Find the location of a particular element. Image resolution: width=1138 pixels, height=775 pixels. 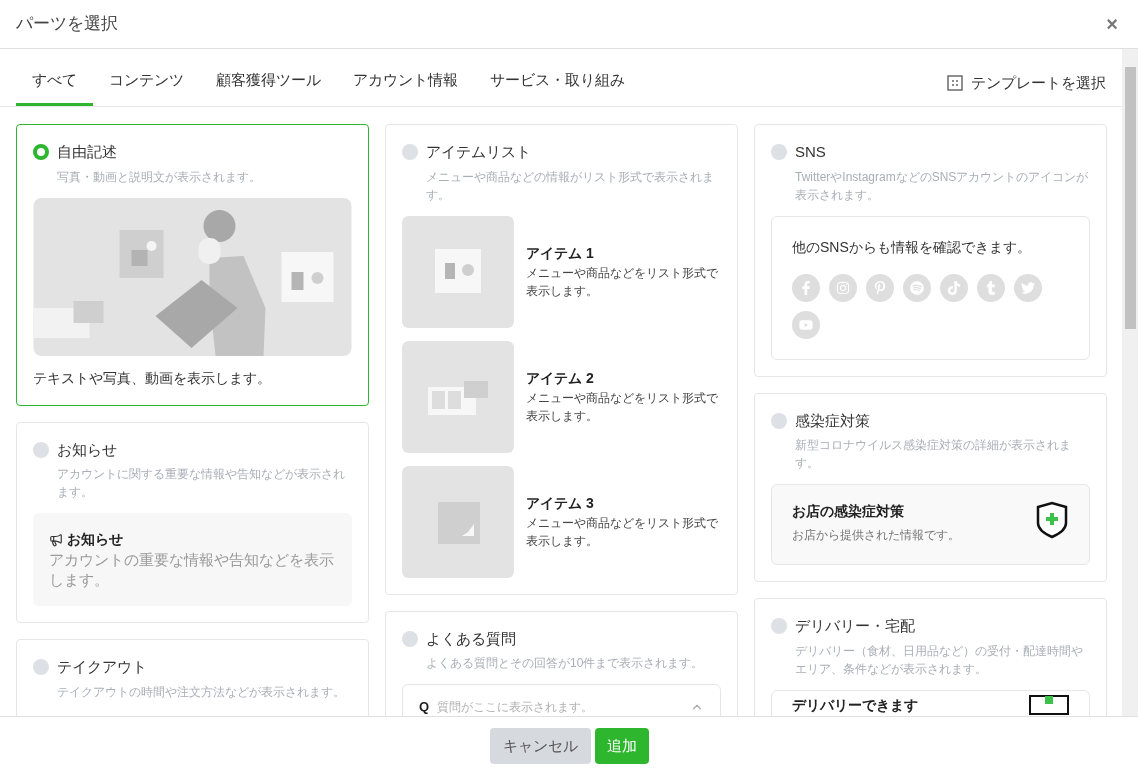

storefront-icon is located at coordinates (1049, 705).